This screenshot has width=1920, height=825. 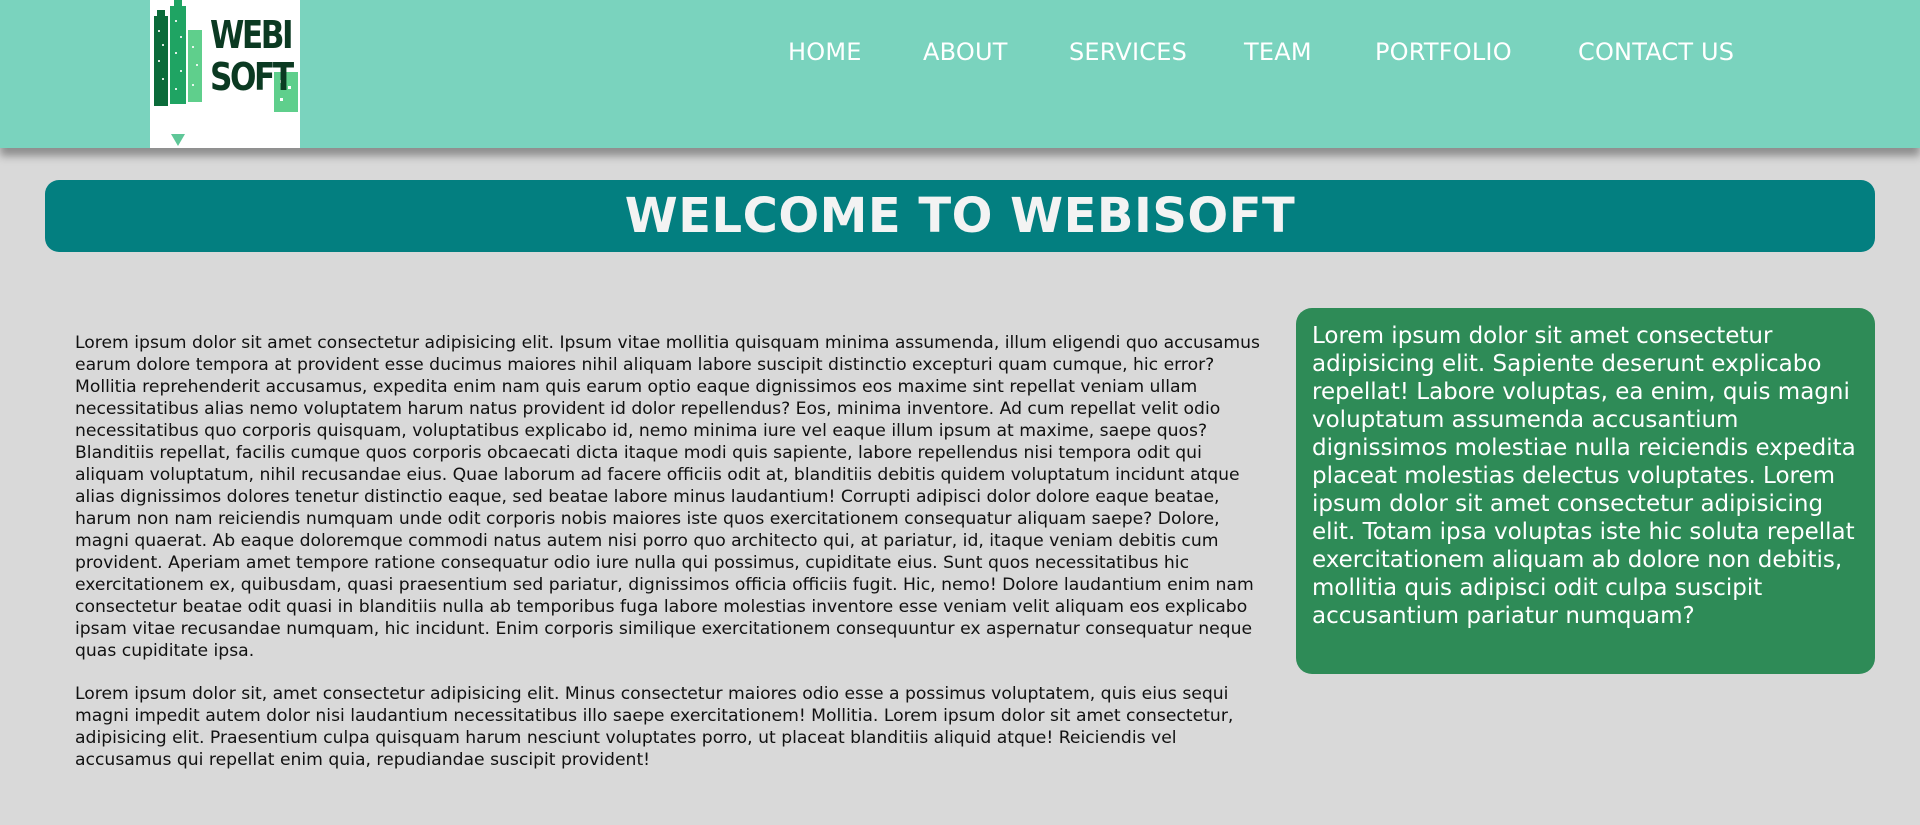 I want to click on nav-item-home: HOME, so click(x=825, y=52).